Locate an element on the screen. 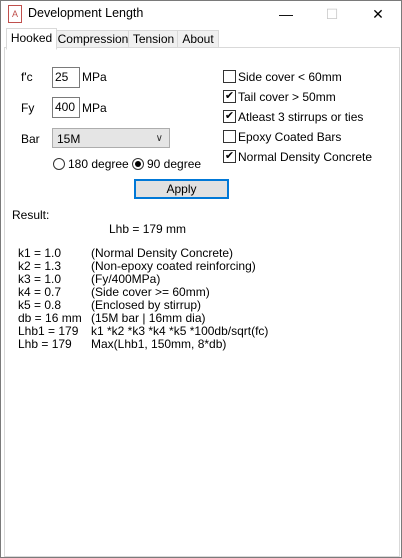  tab-hooked: Hooked is located at coordinates (31, 39).